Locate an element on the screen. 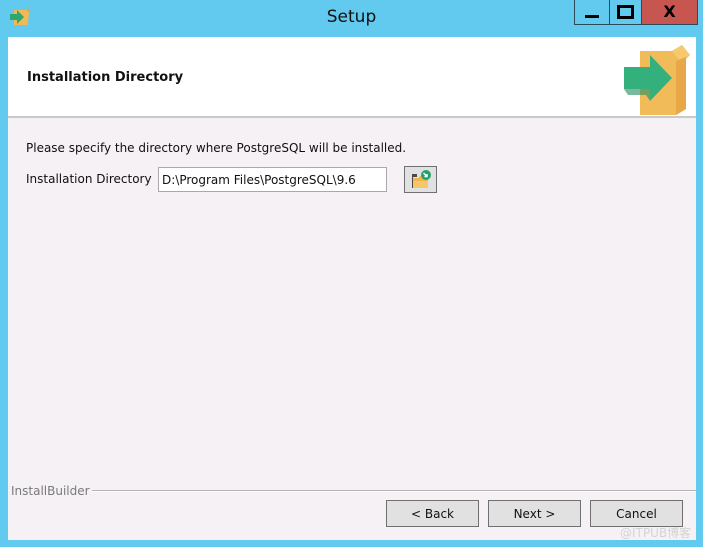 The height and width of the screenshot is (547, 703). installbuilder-brand: InstallBuilder is located at coordinates (50, 491).